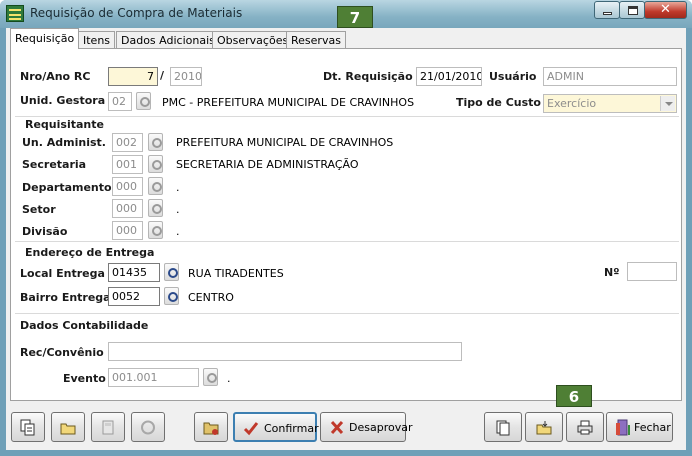  Describe the element at coordinates (67, 187) in the screenshot. I see `departamento-label: Departamento` at that location.